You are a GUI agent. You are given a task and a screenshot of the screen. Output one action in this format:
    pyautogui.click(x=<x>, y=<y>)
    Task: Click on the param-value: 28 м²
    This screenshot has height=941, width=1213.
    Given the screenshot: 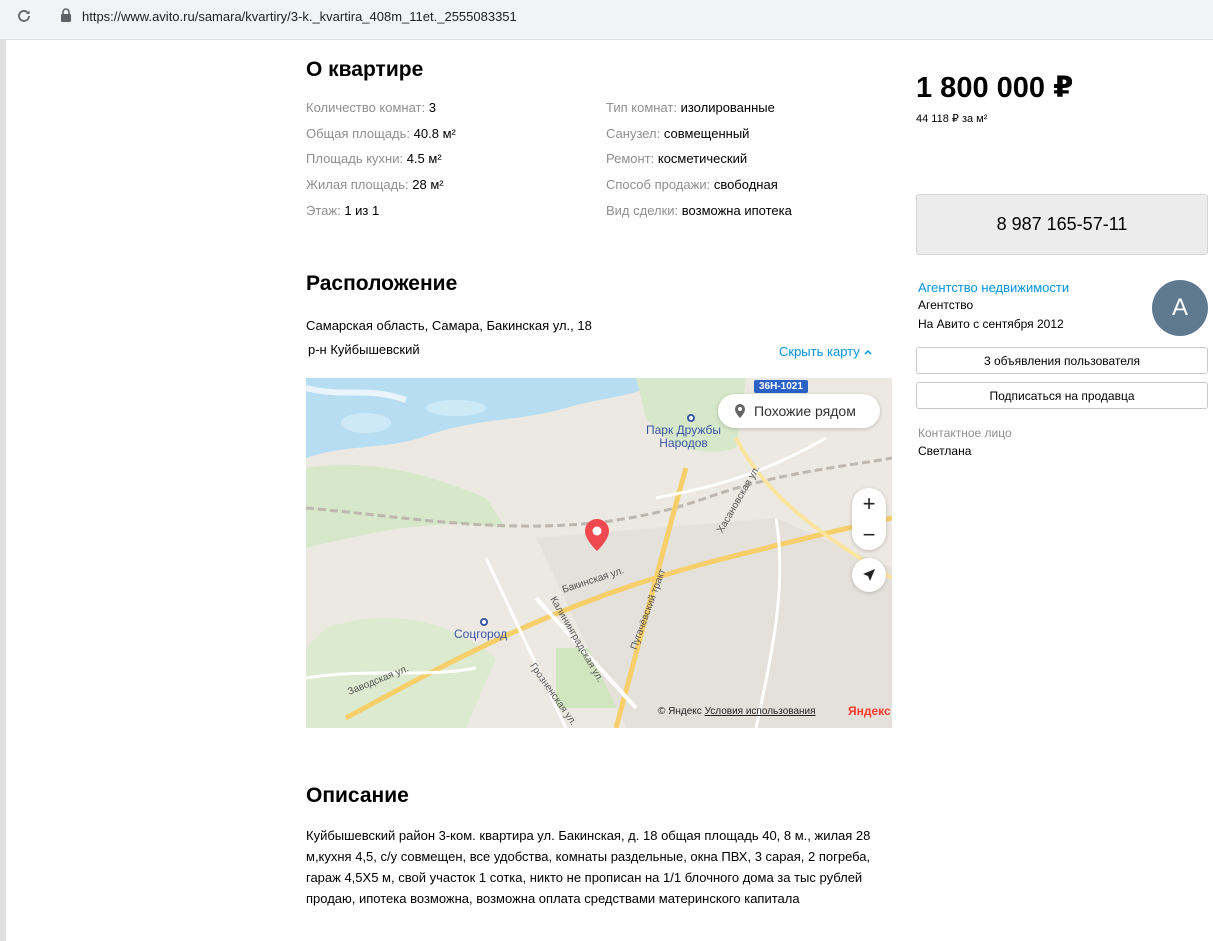 What is the action you would take?
    pyautogui.click(x=428, y=184)
    